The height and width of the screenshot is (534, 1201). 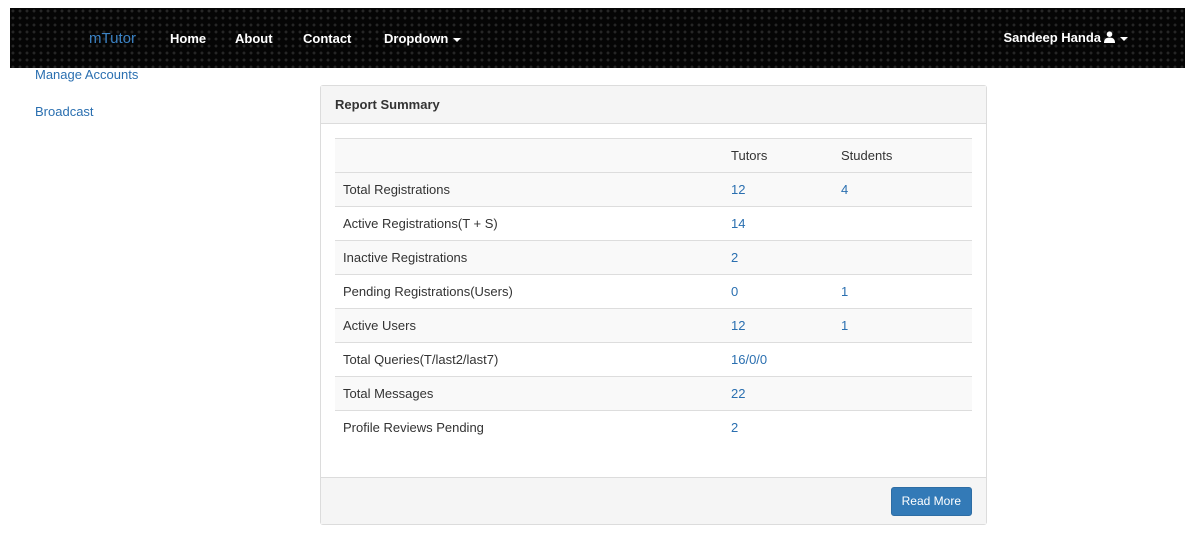 I want to click on row-label: Total Messages, so click(x=529, y=393).